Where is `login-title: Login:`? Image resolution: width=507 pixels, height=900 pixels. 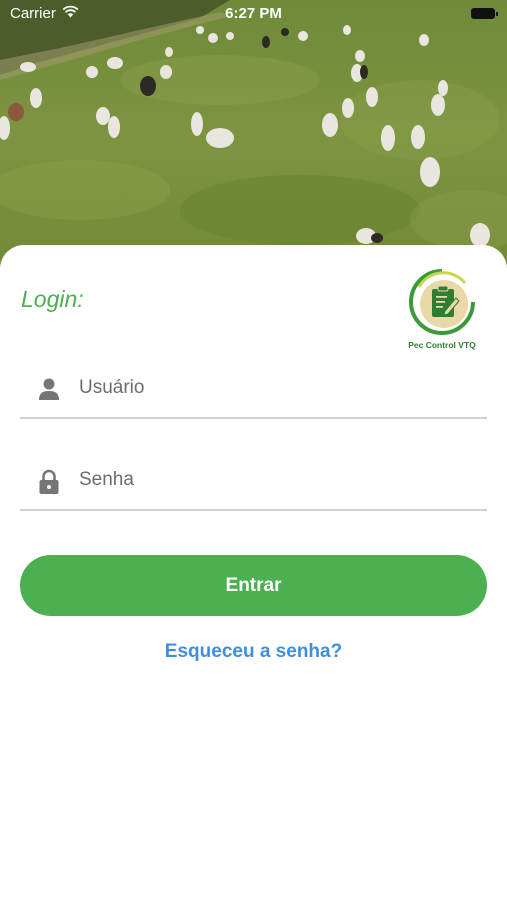
login-title: Login: is located at coordinates (52, 299).